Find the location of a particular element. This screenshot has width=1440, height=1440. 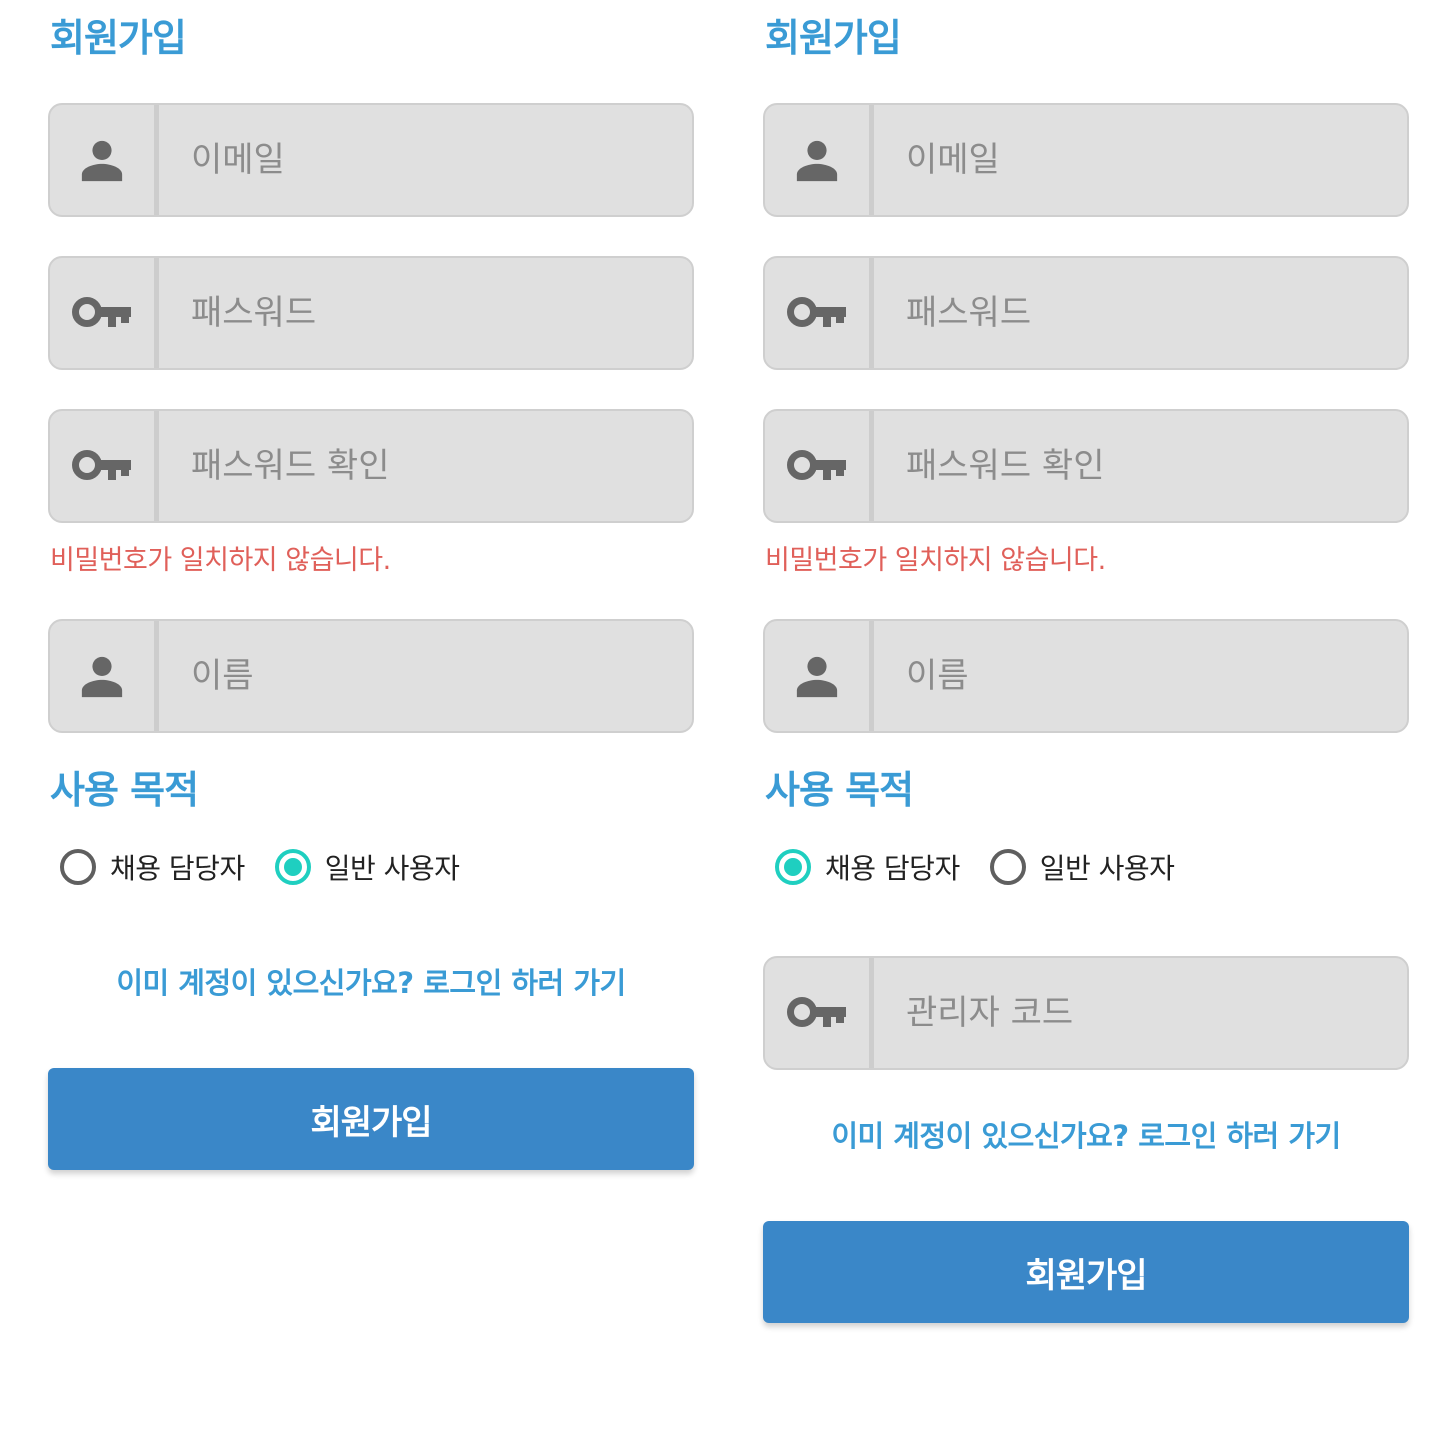

admin-code-field is located at coordinates (1086, 1013).